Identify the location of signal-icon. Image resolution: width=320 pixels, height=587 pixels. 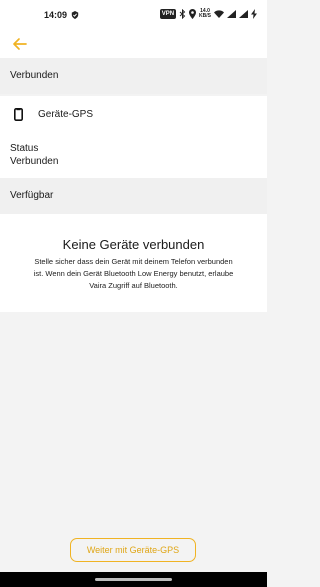
(231, 14).